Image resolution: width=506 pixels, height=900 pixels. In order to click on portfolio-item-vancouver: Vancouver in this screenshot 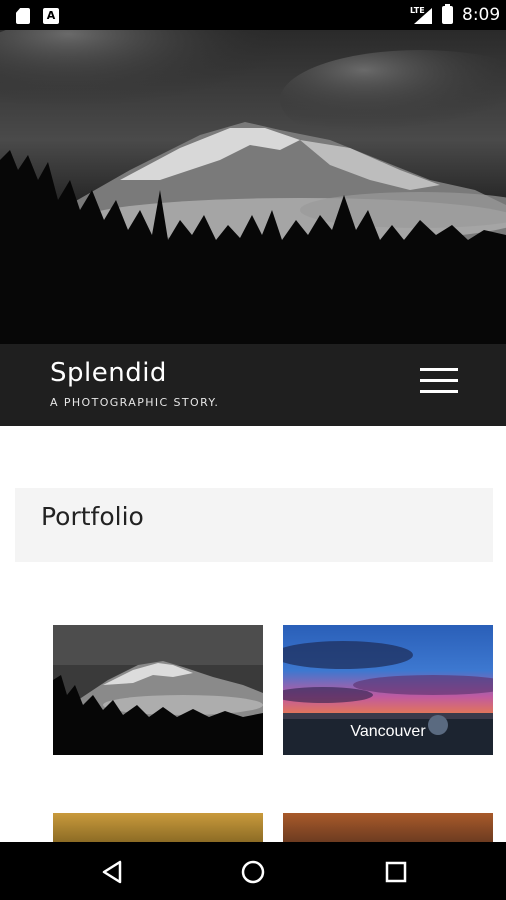, I will do `click(388, 690)`.